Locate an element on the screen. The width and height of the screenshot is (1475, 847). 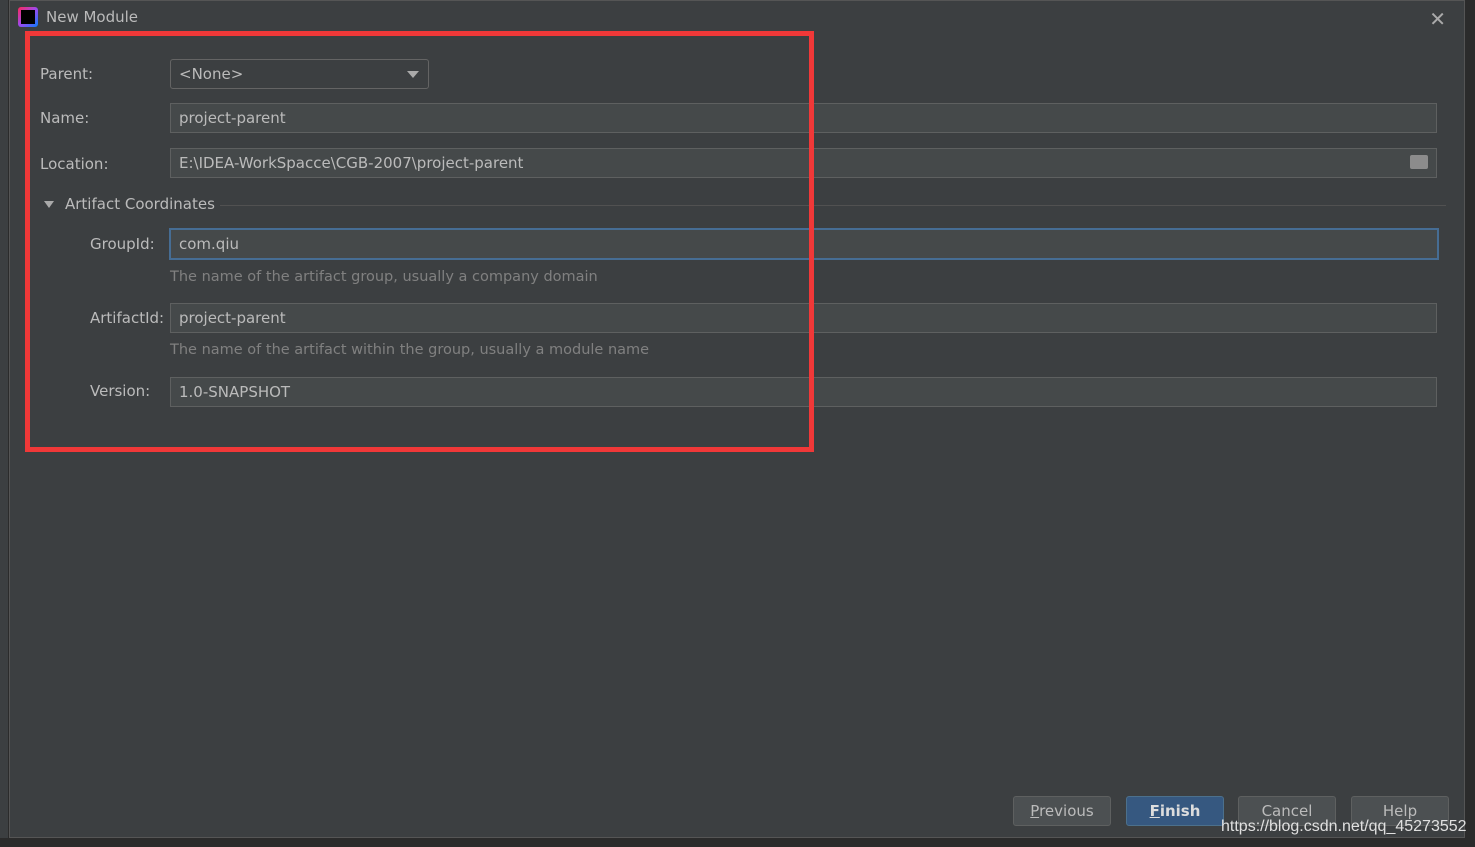
title-bar: New Module is located at coordinates (78, 17).